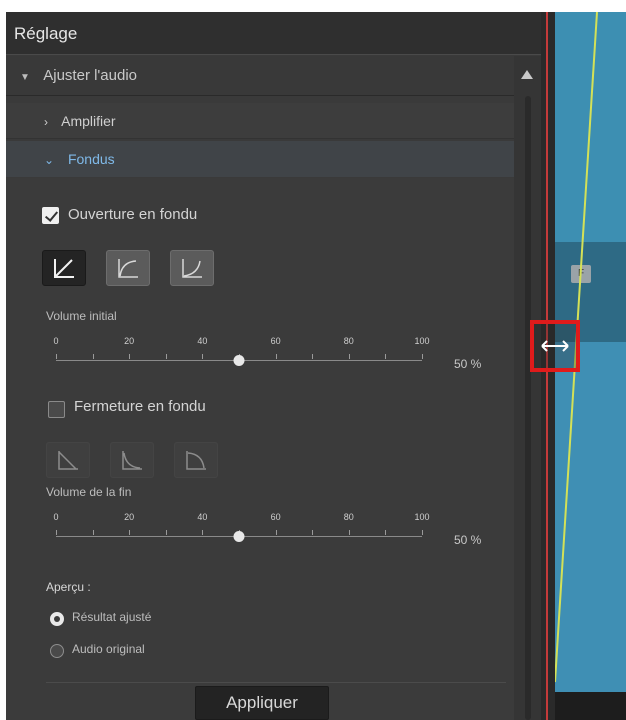 This screenshot has height=720, width=626. Describe the element at coordinates (129, 517) in the screenshot. I see `fade-out-slider-tick-label: 20` at that location.